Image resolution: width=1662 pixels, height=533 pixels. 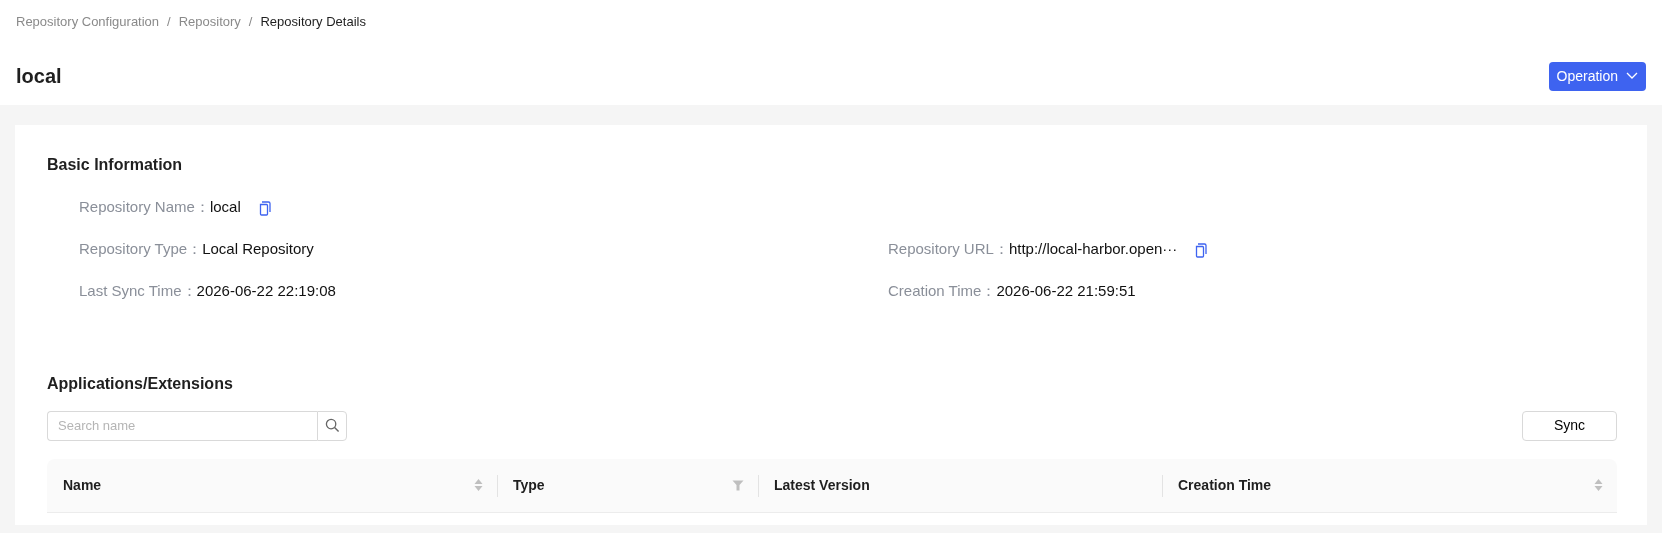 What do you see at coordinates (822, 485) in the screenshot?
I see `column-header: Latest Version` at bounding box center [822, 485].